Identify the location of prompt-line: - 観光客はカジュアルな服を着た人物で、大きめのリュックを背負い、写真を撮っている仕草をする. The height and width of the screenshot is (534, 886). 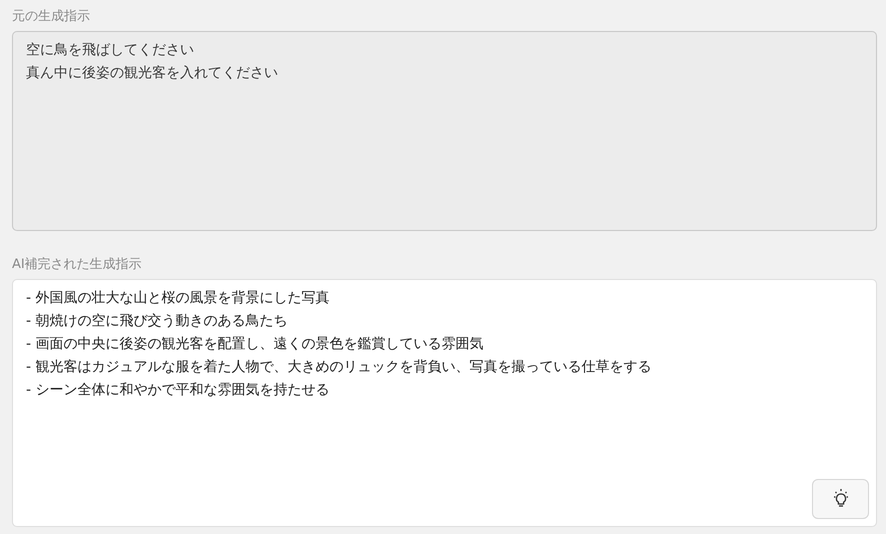
(339, 367).